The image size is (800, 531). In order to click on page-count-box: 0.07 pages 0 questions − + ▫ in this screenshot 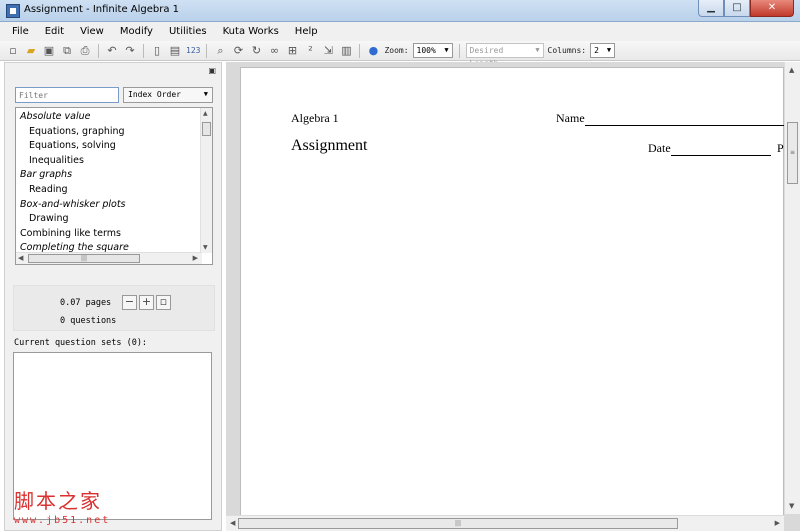, I will do `click(114, 308)`.